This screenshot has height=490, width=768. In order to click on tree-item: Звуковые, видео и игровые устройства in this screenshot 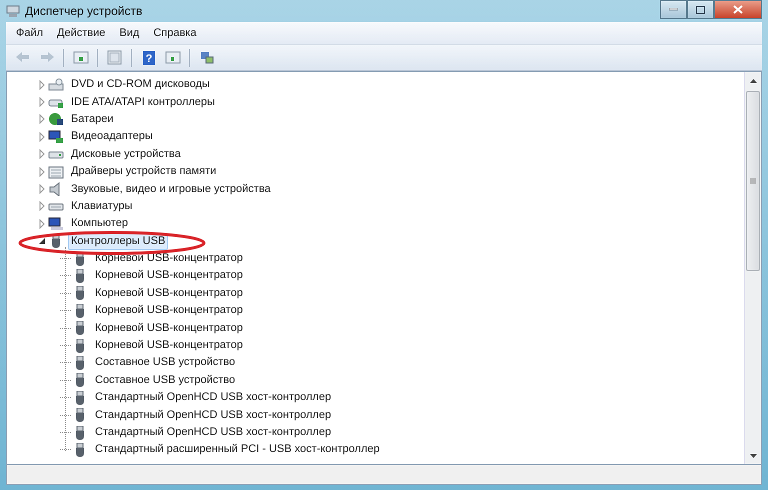, I will do `click(171, 189)`.